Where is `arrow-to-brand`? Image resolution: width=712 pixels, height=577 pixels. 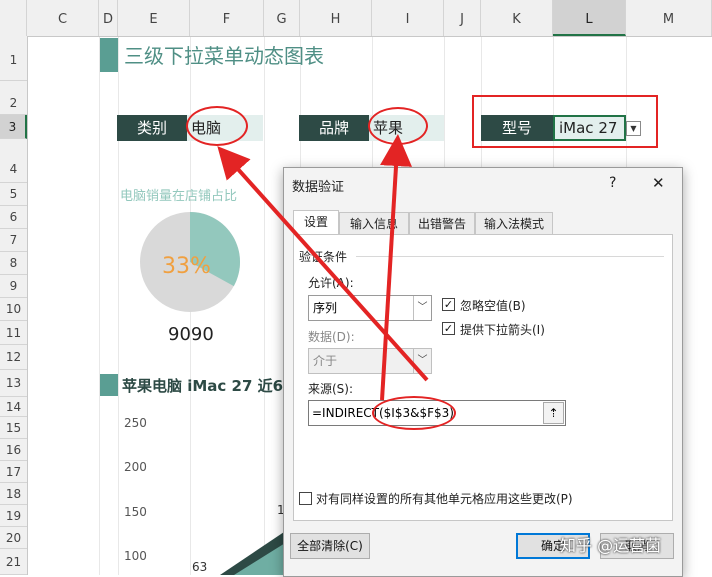 arrow-to-brand is located at coordinates (396, 267).